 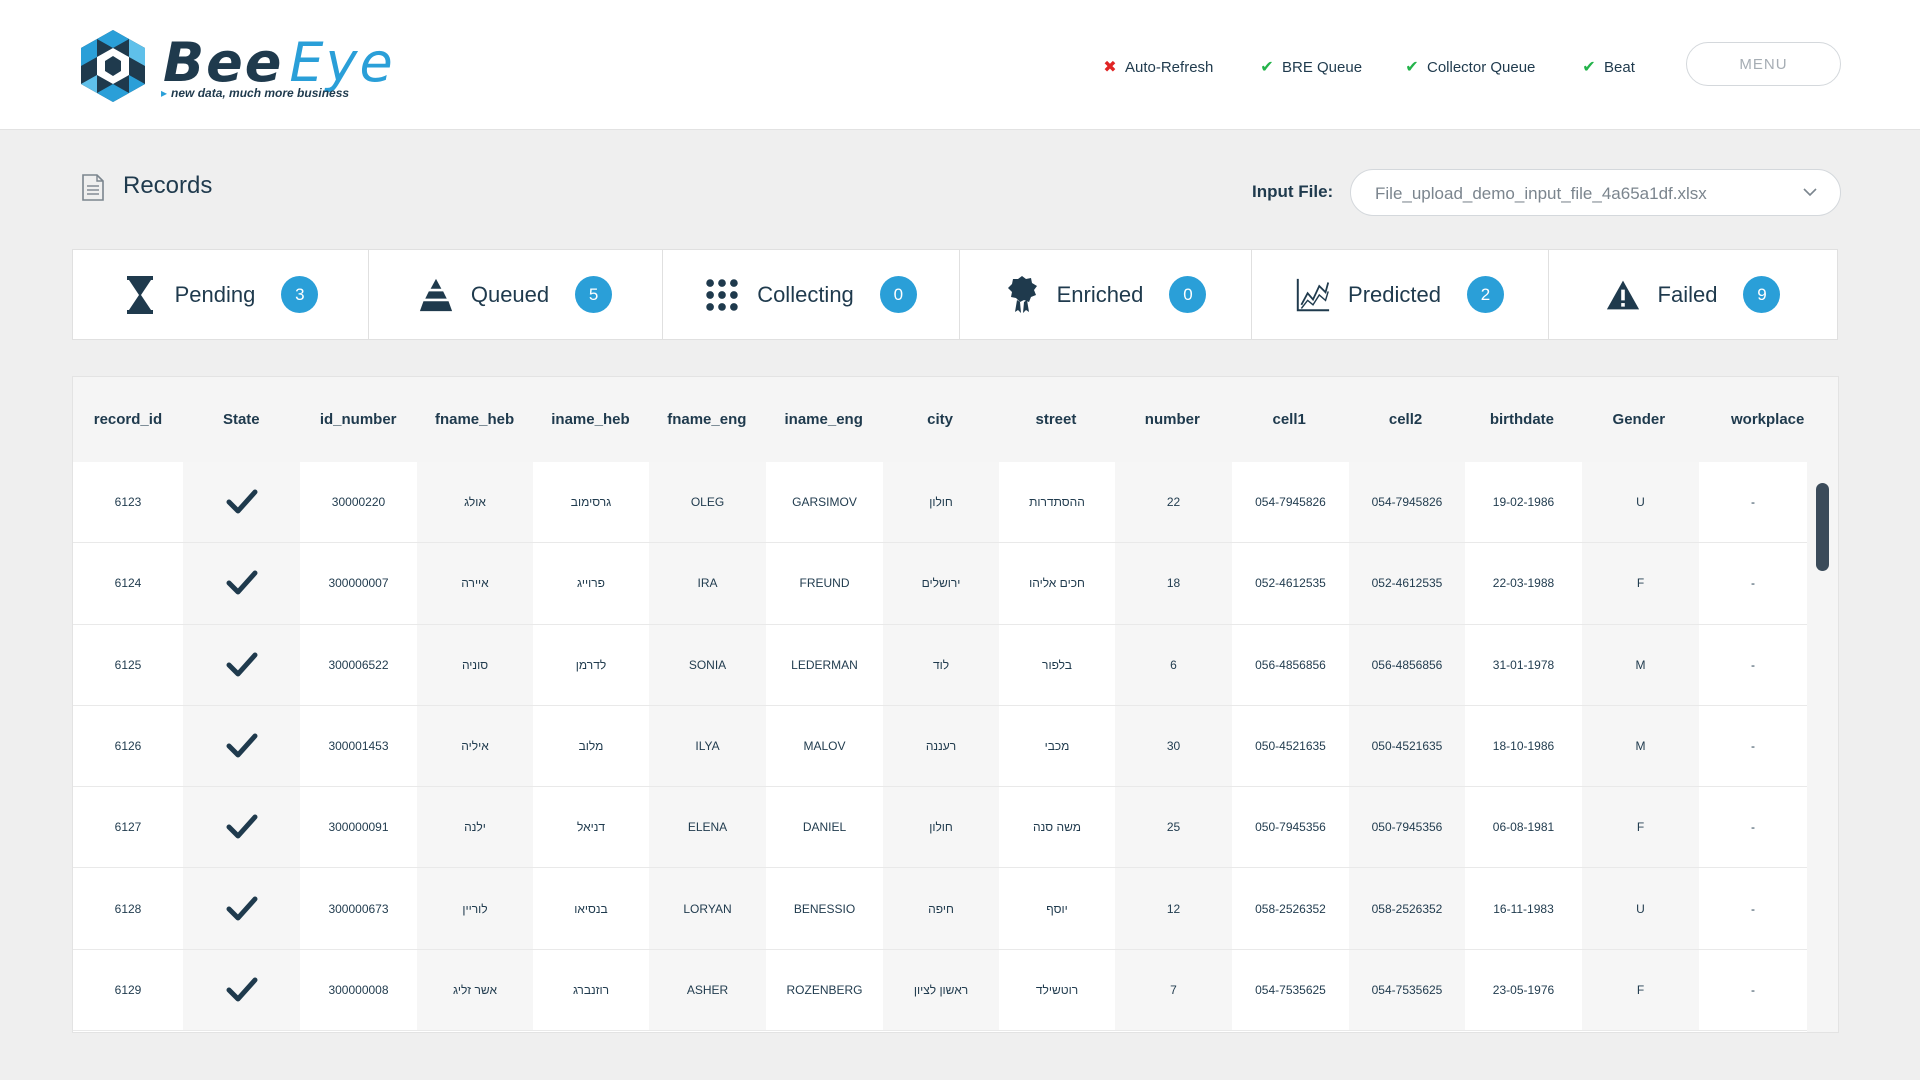 I want to click on cell-id-number: 300000008, so click(x=358, y=989).